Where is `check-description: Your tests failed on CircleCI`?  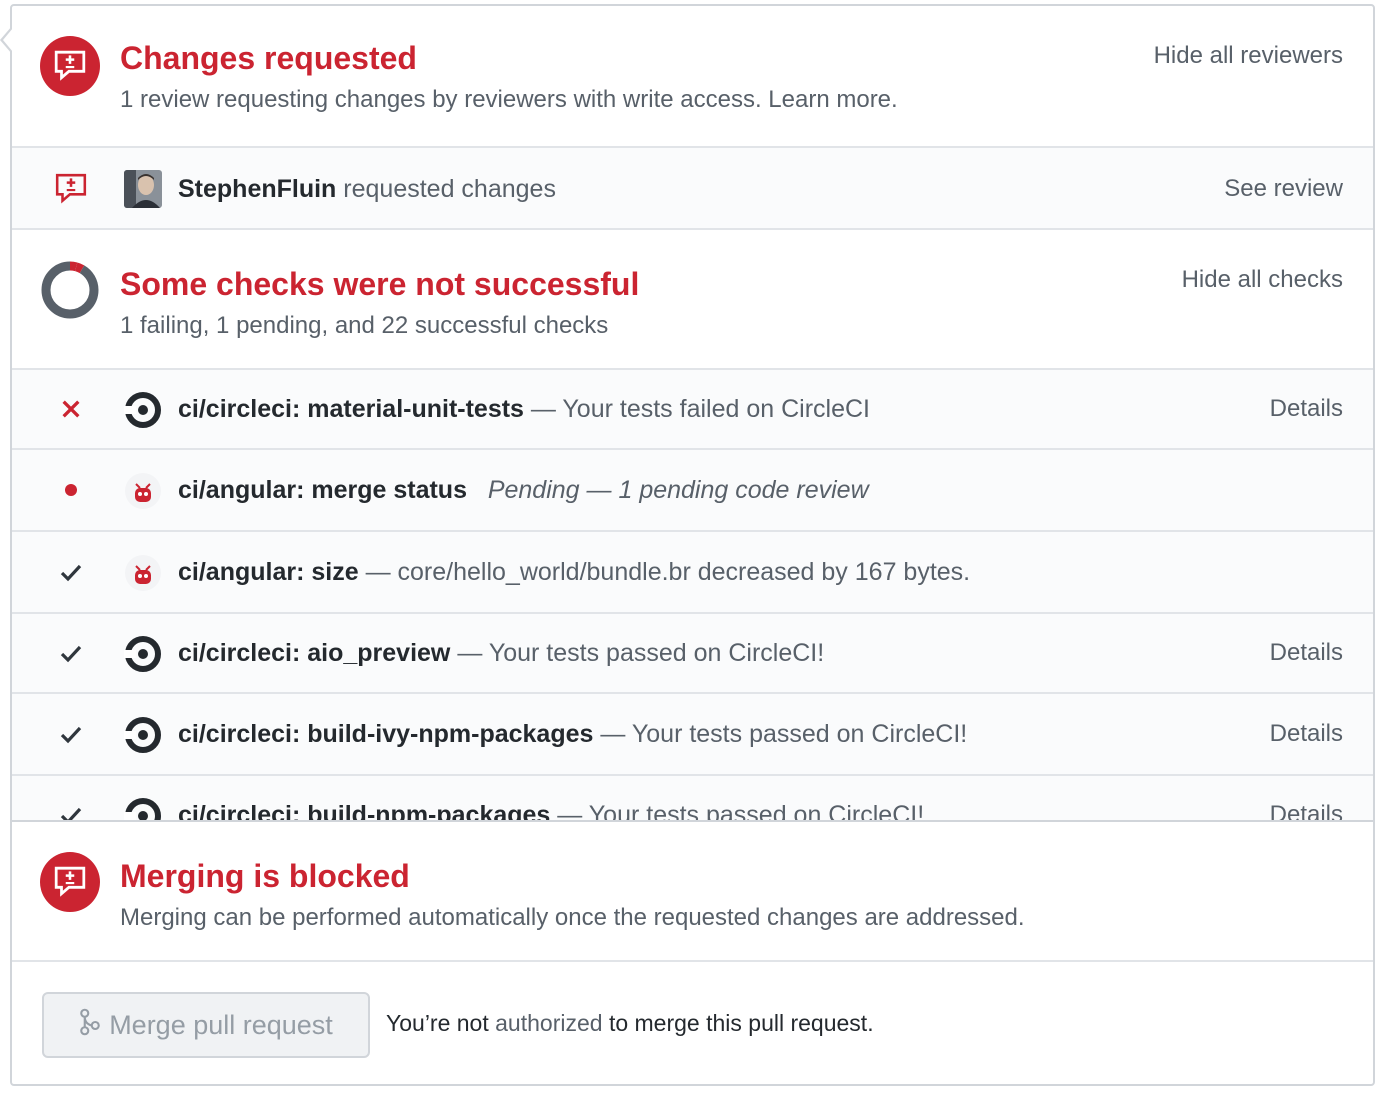
check-description: Your tests failed on CircleCI is located at coordinates (716, 409).